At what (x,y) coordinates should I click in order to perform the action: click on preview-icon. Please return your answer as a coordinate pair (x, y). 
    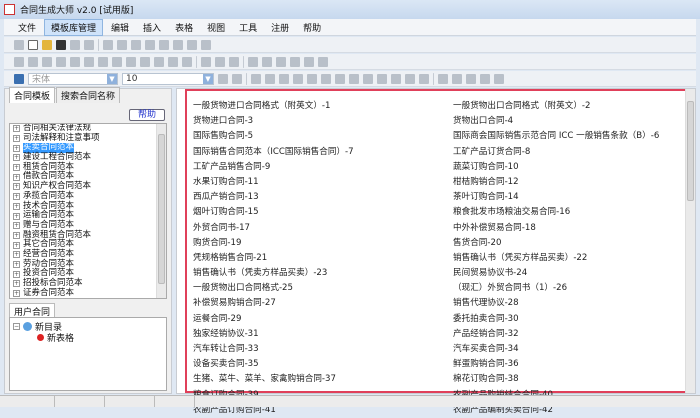
    Looking at the image, I should click on (89, 44).